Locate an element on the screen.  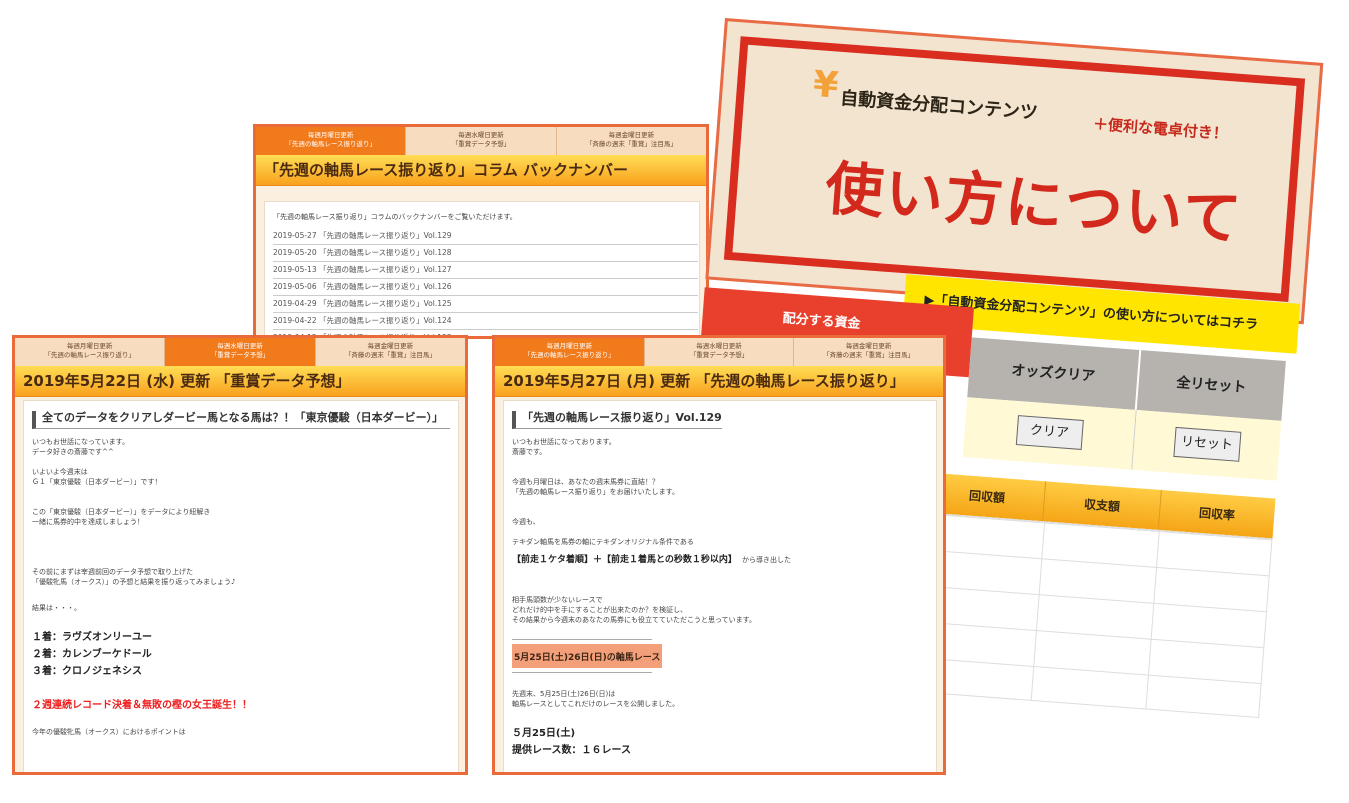
body-text: Ｇ１「東京優駿（日本ダービー）」です！ is located at coordinates (97, 482).